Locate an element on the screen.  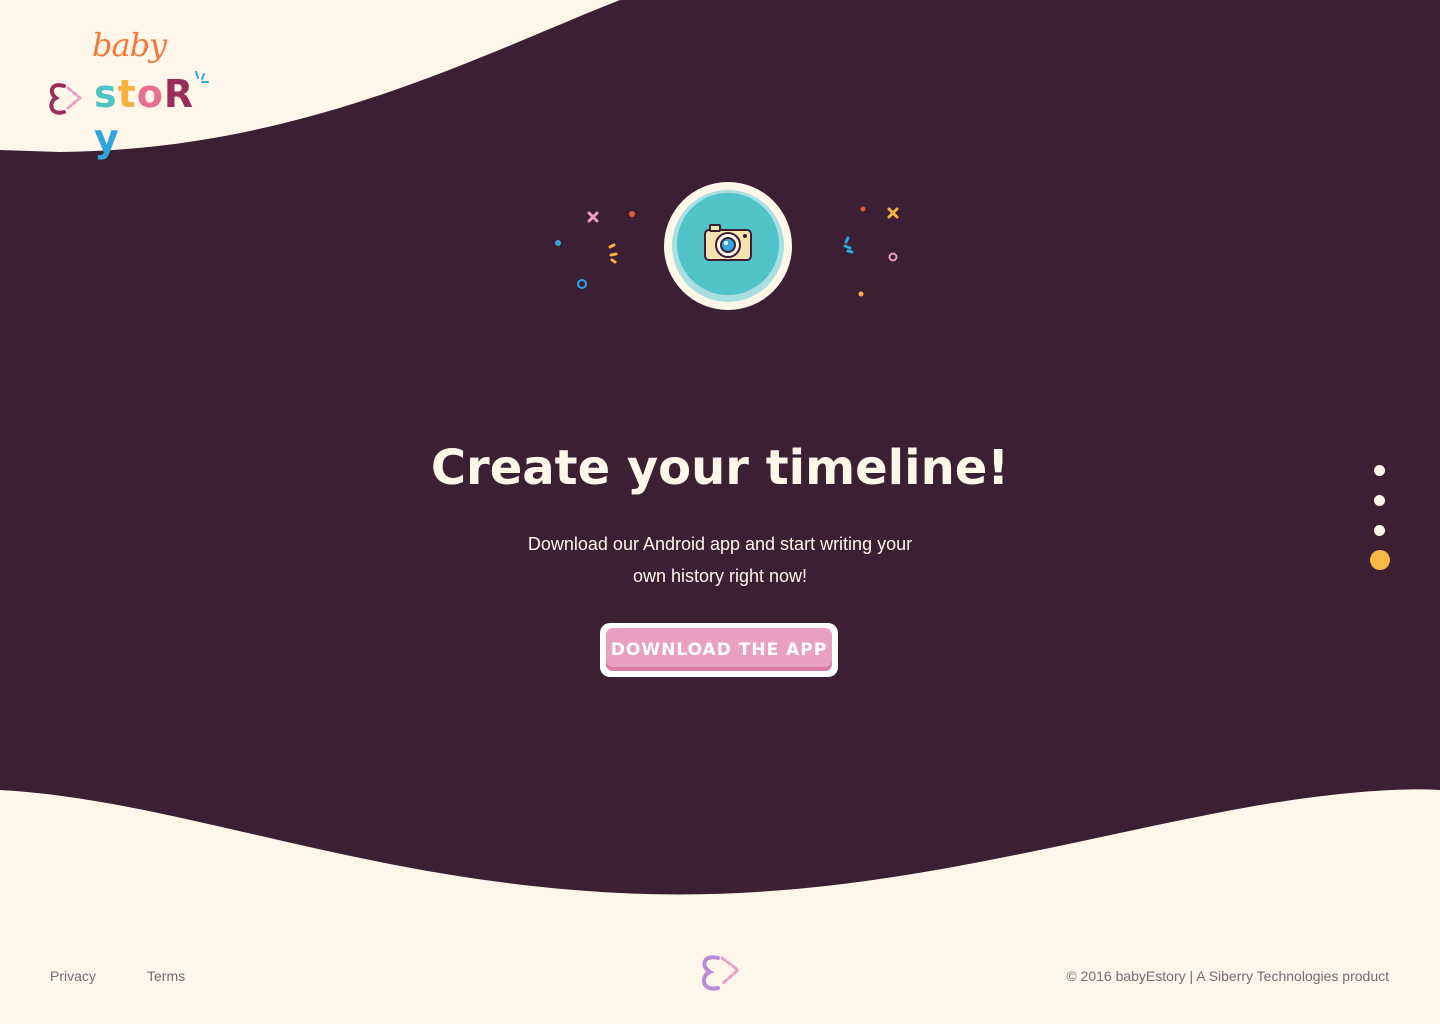
terms-link: Terms is located at coordinates (166, 976).